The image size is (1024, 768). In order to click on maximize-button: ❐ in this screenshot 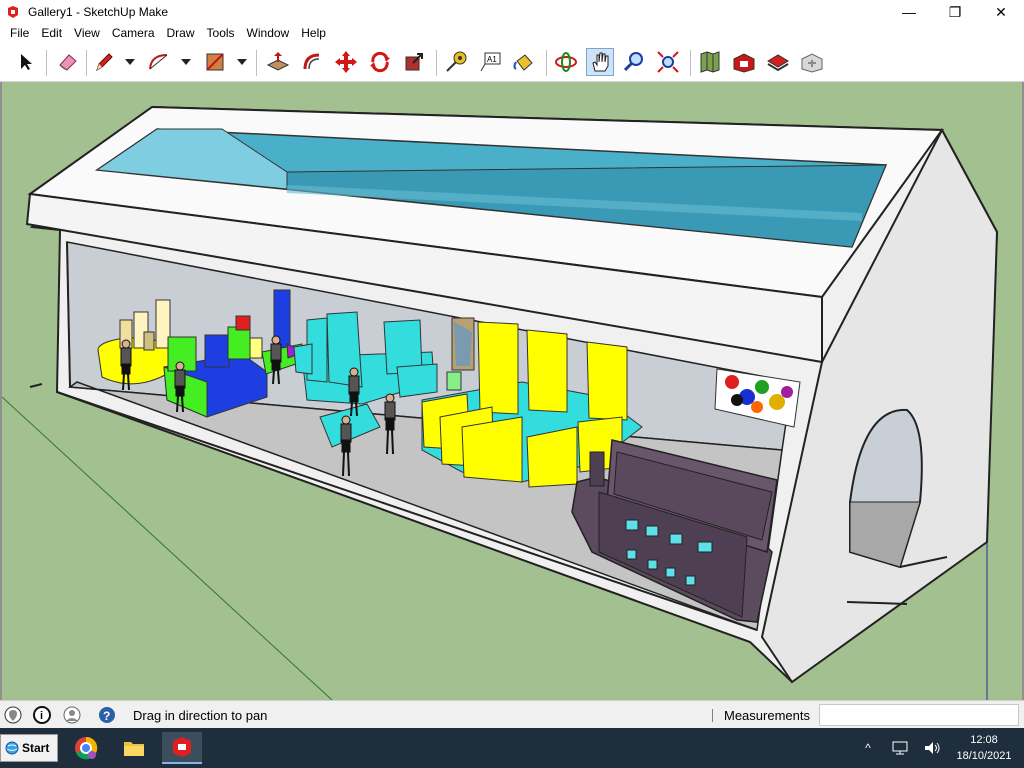, I will do `click(955, 12)`.